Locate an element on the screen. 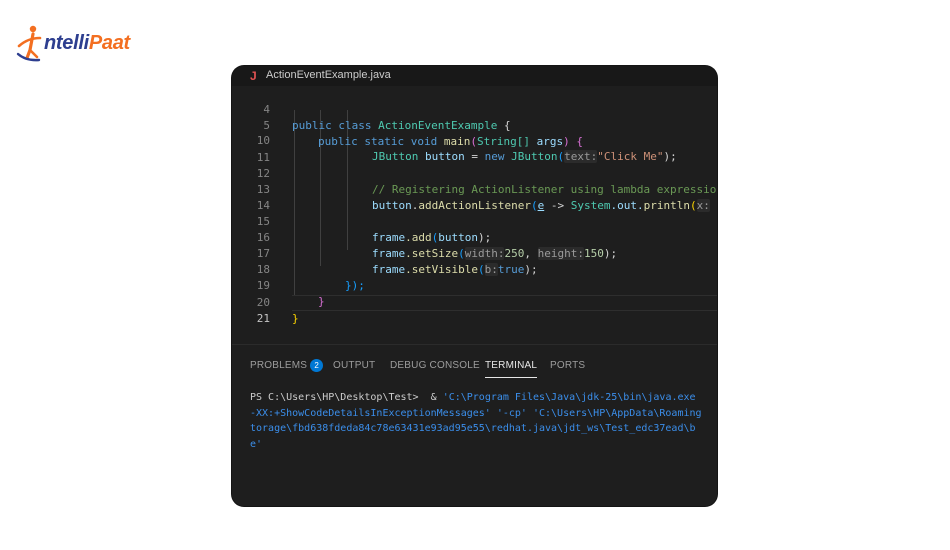  code-line: 14 is located at coordinates (474, 197).